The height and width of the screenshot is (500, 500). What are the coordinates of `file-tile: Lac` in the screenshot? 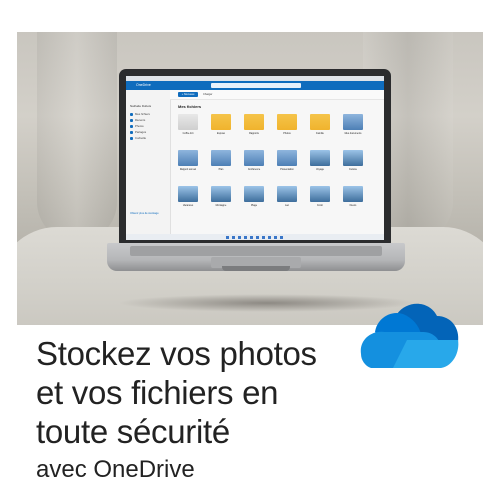 It's located at (287, 199).